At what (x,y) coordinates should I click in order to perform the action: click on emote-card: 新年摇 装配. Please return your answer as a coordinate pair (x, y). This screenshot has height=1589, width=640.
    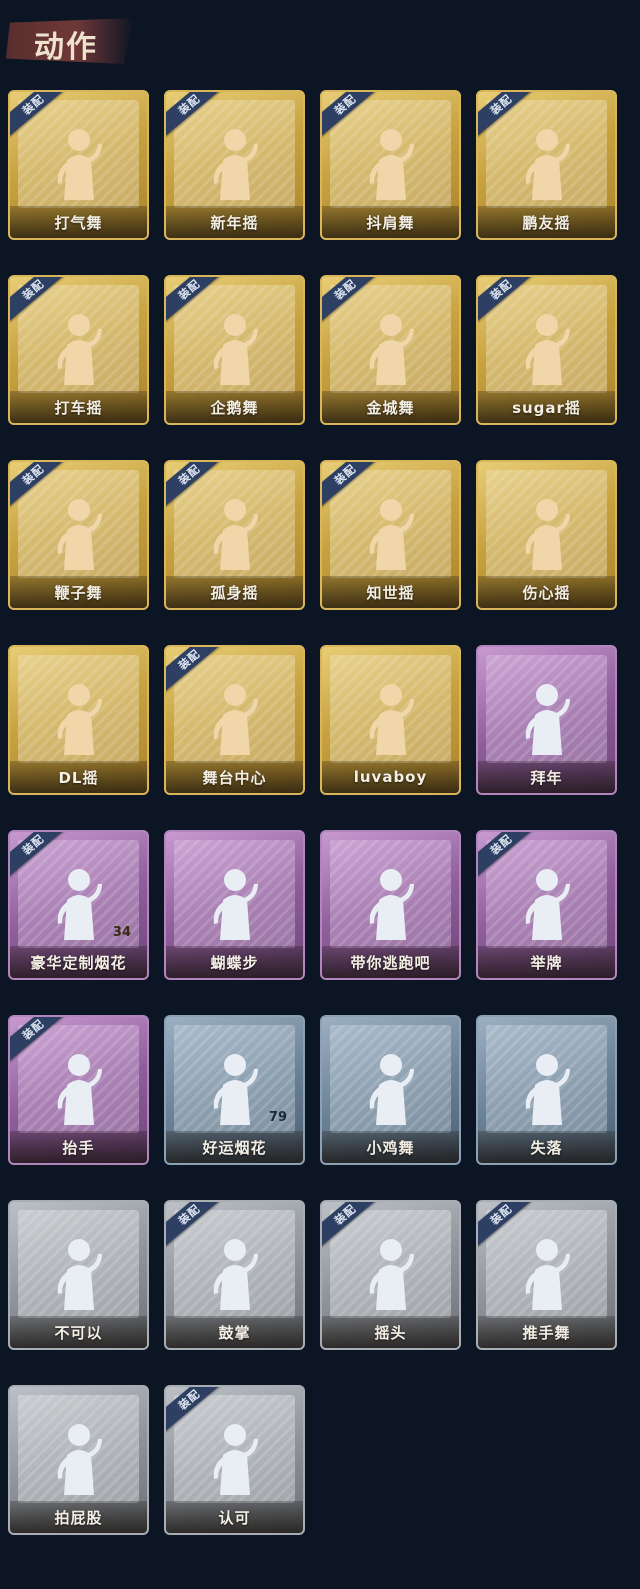
    Looking at the image, I should click on (234, 165).